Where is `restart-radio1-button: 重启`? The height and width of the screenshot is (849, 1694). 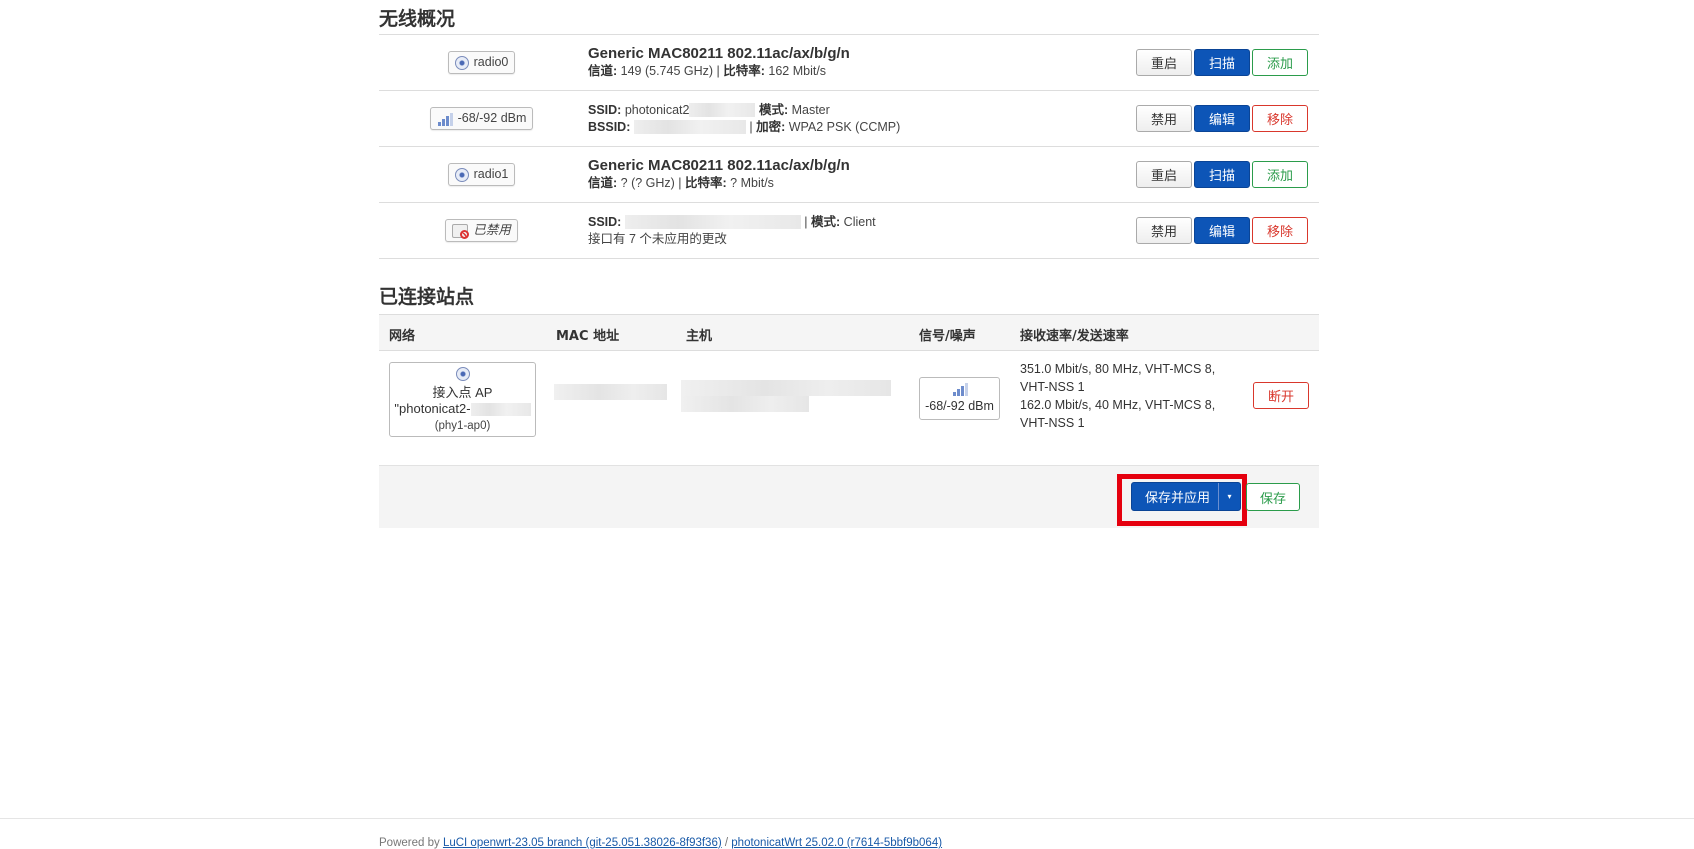 restart-radio1-button: 重启 is located at coordinates (1164, 174).